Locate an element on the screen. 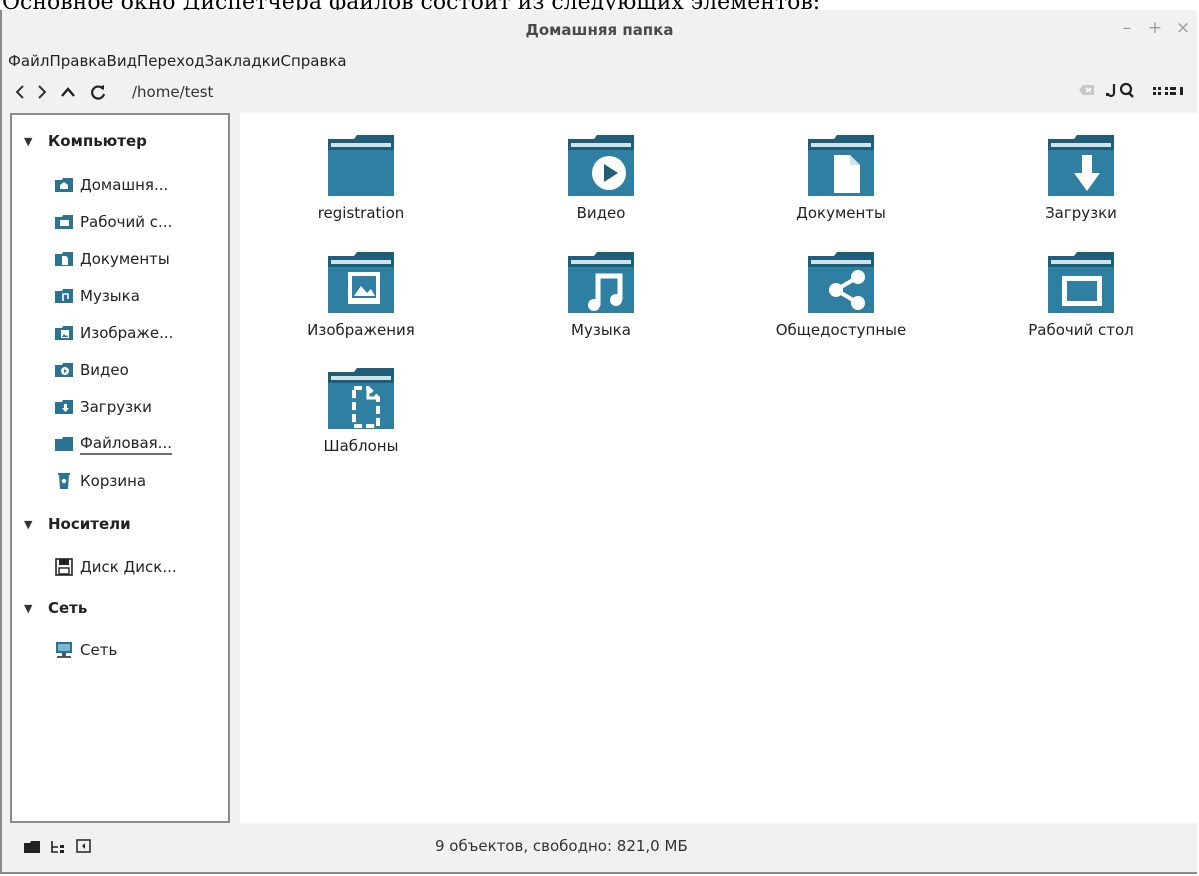  show-tree-button is located at coordinates (58, 847).